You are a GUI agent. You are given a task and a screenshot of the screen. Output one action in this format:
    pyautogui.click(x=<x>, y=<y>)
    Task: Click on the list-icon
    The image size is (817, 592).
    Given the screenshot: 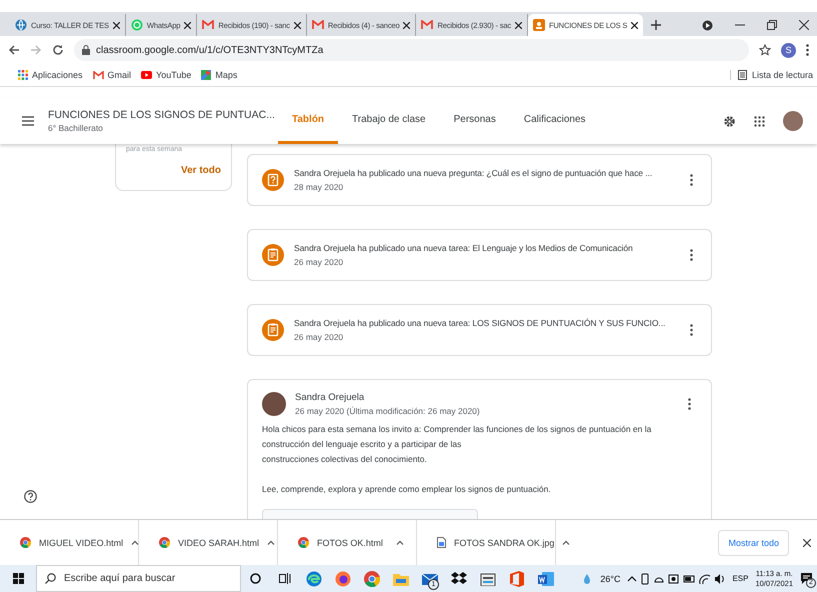 What is the action you would take?
    pyautogui.click(x=742, y=75)
    